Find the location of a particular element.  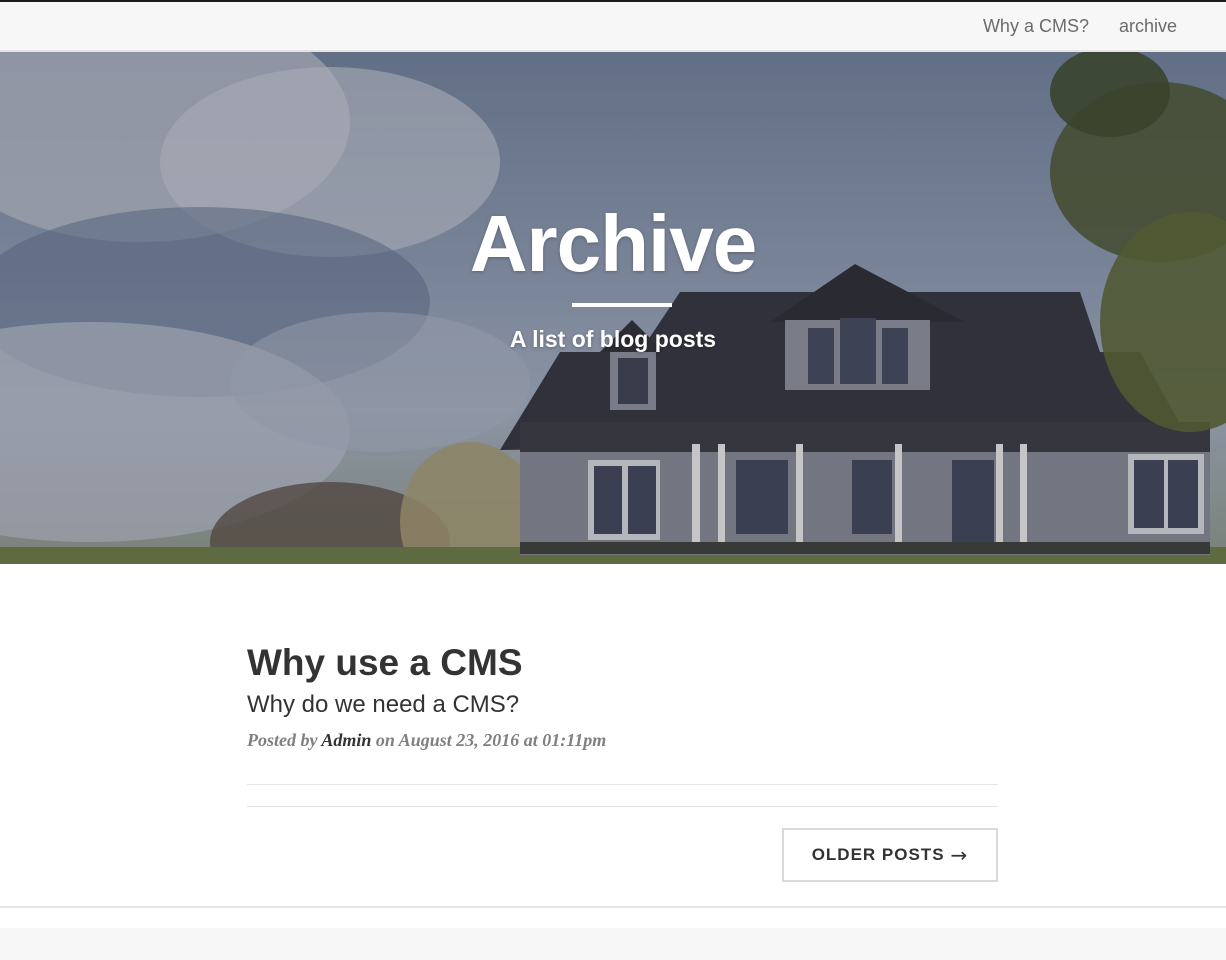

footer-divider is located at coordinates (613, 907).